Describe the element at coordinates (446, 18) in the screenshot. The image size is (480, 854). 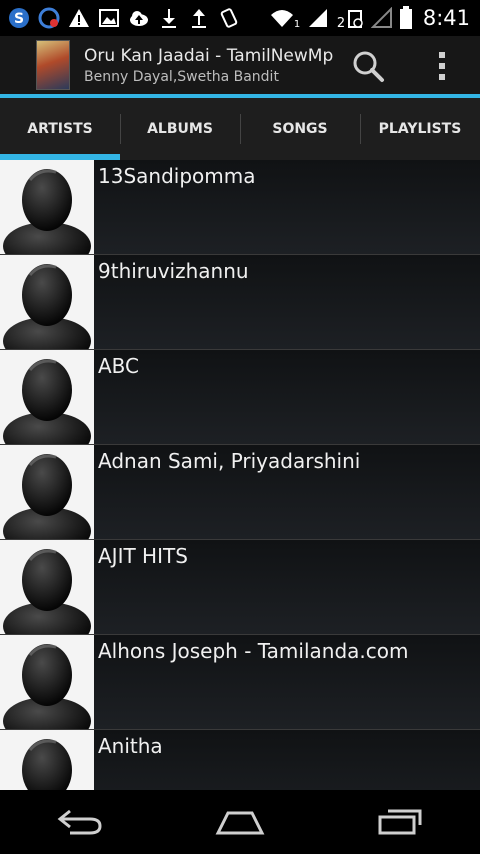
I see `clock: 8:41` at that location.